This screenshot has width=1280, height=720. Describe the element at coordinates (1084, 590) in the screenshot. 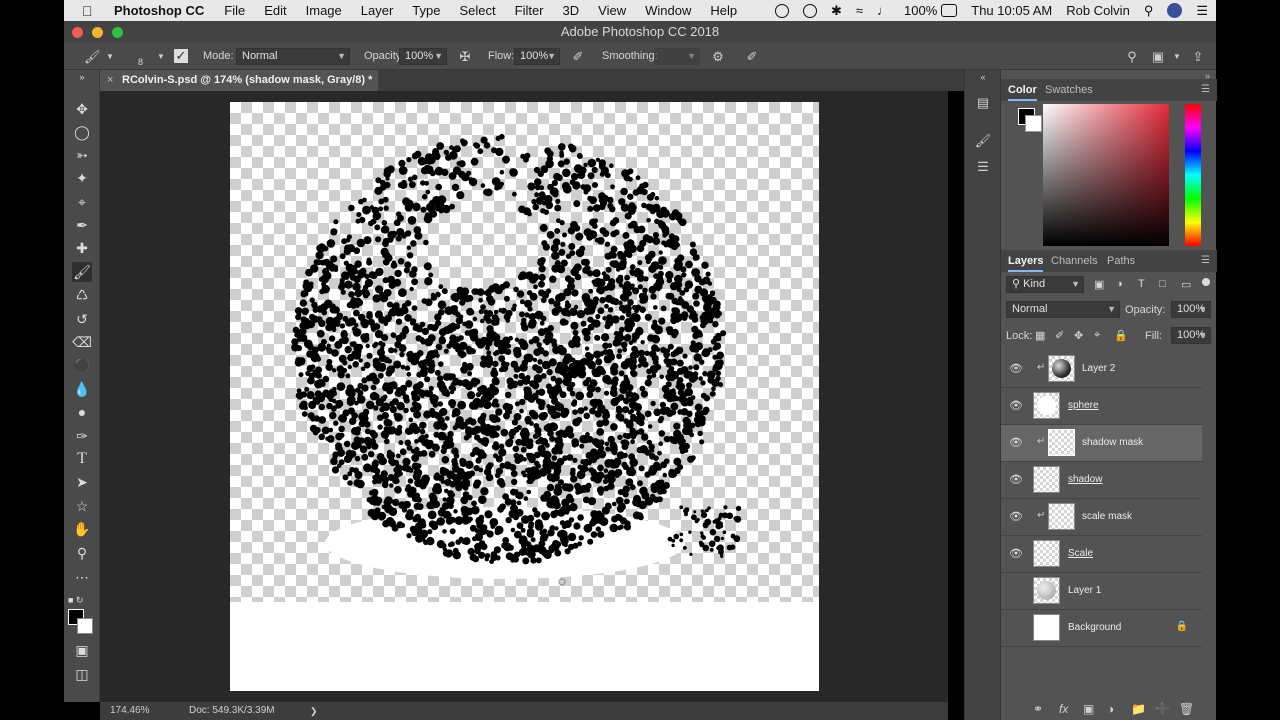

I see `layer-name: Layer 1` at that location.